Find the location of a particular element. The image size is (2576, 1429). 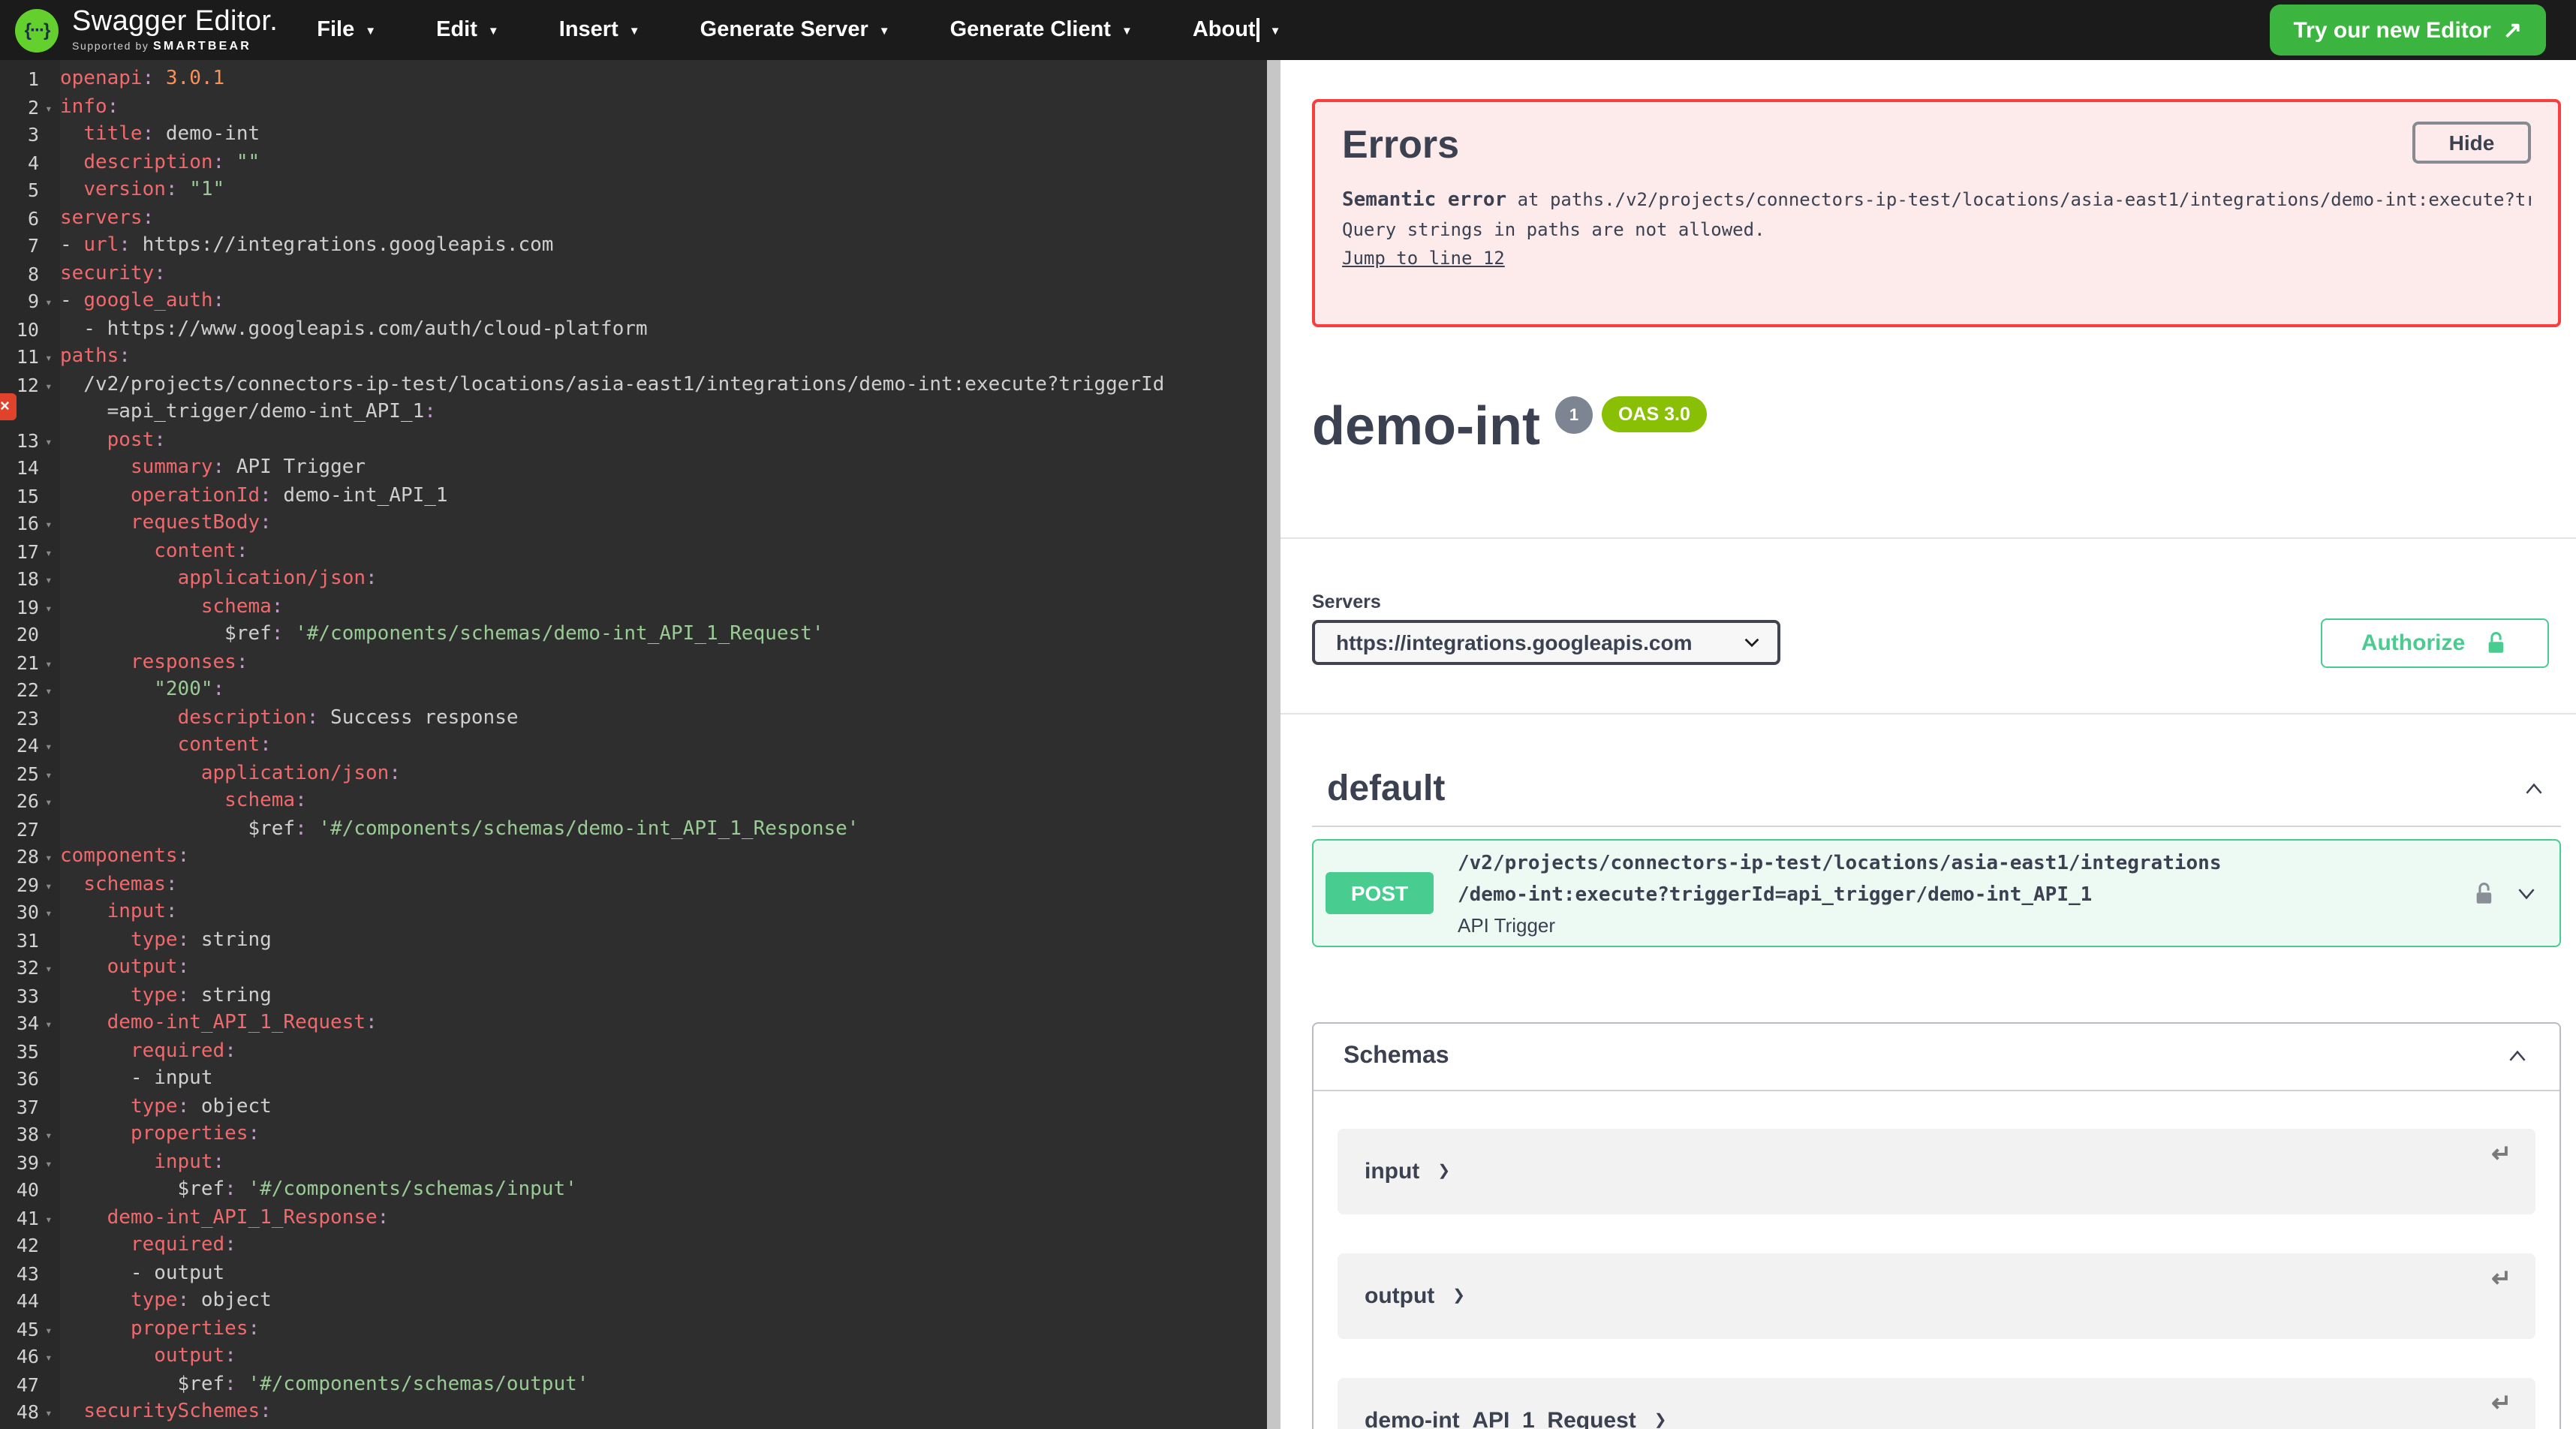

code-line: 40 $ref: '#/components/schemas/input' is located at coordinates (640, 1191).